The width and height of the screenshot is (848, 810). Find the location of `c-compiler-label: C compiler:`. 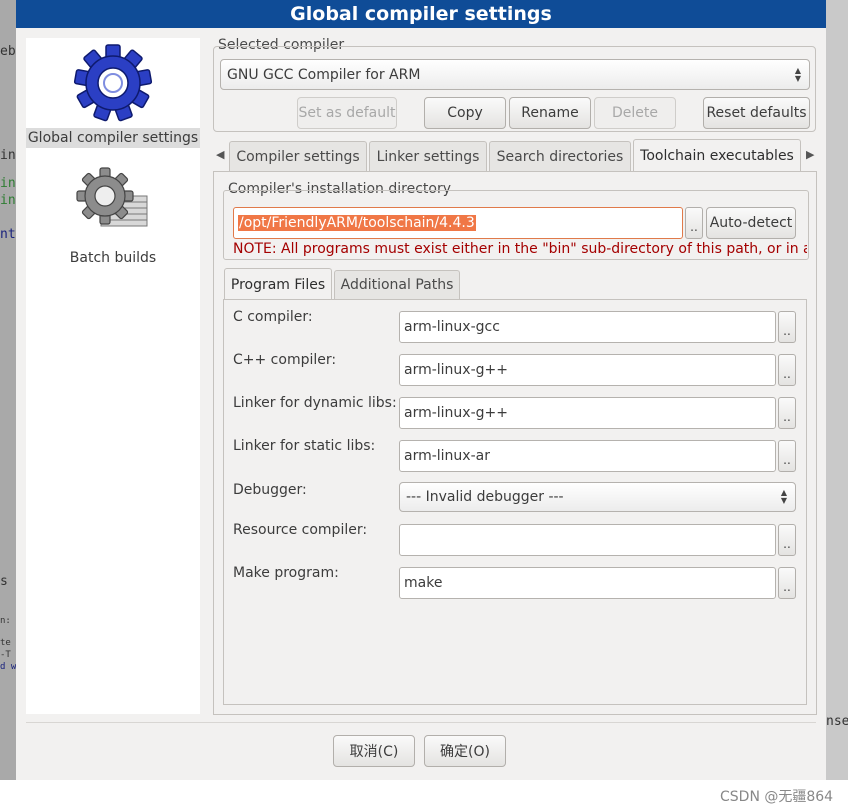

c-compiler-label: C compiler: is located at coordinates (273, 317).